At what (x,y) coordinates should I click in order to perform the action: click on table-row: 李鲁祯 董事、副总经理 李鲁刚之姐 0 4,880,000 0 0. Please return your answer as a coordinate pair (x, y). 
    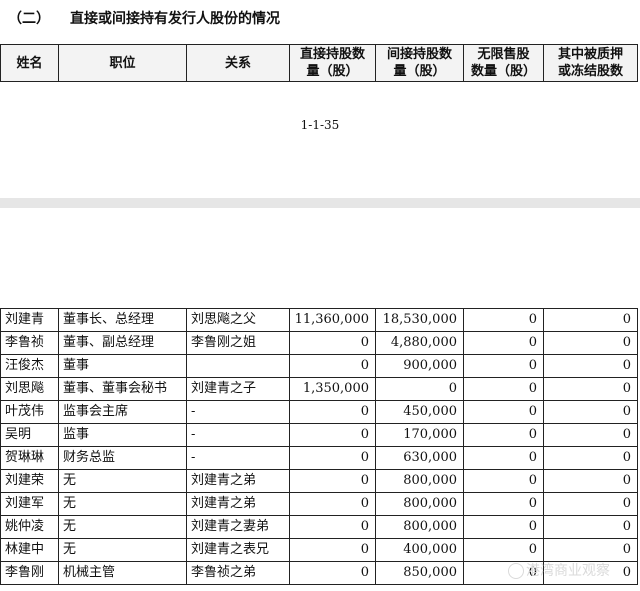
    Looking at the image, I should click on (319, 343).